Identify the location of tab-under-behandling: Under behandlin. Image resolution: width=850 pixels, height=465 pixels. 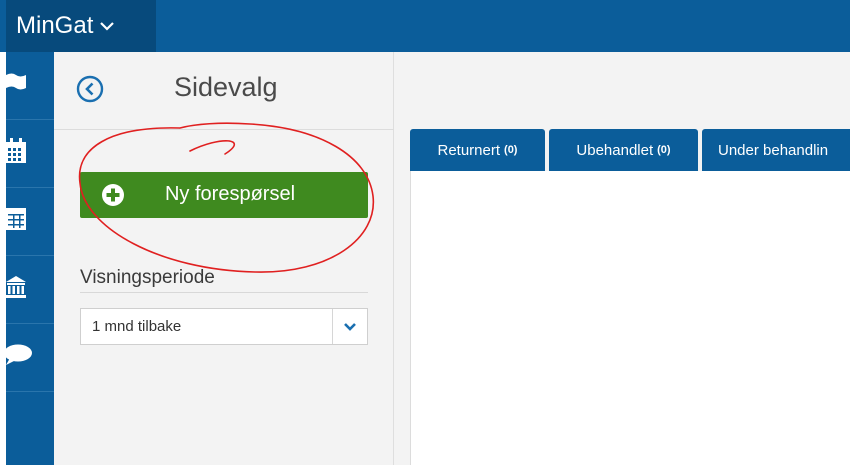
(776, 150).